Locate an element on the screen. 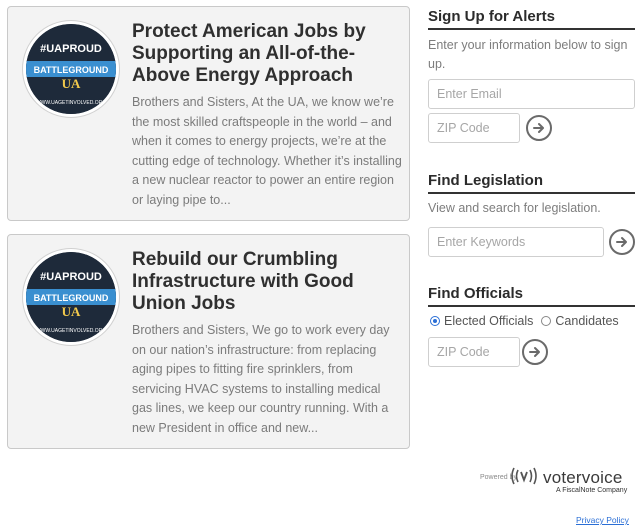  radio-elected-officials is located at coordinates (435, 321).